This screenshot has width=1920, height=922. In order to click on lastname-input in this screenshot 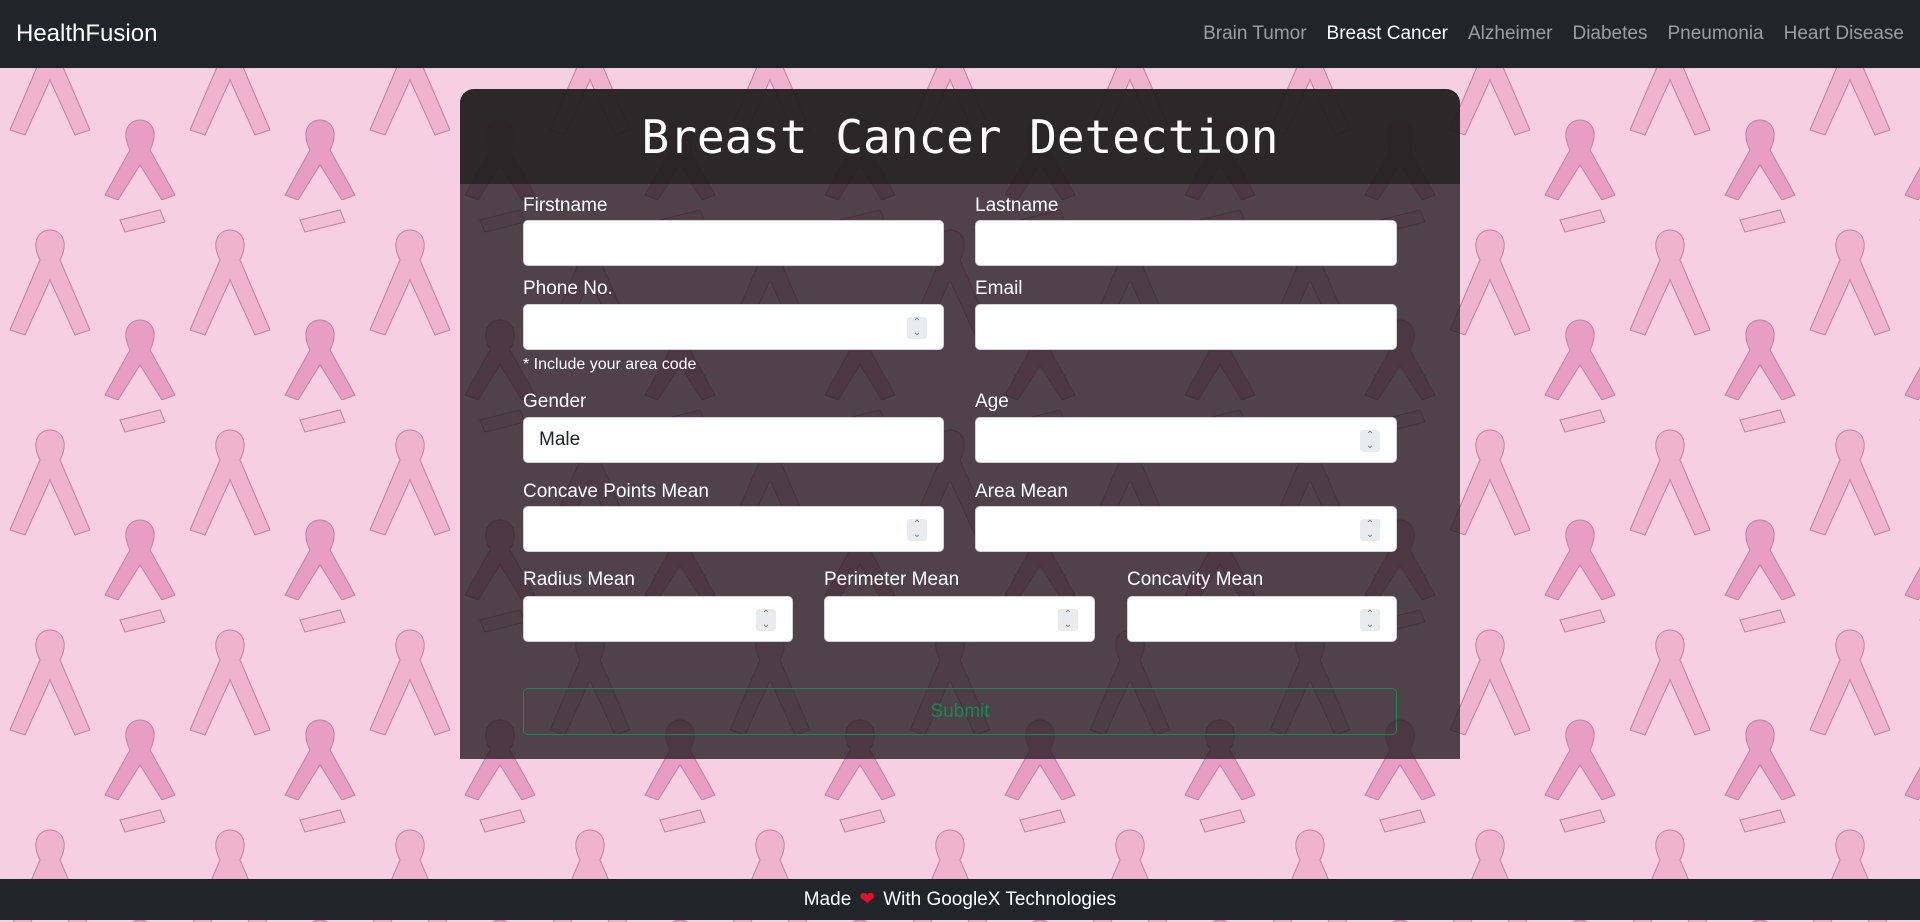, I will do `click(1186, 243)`.